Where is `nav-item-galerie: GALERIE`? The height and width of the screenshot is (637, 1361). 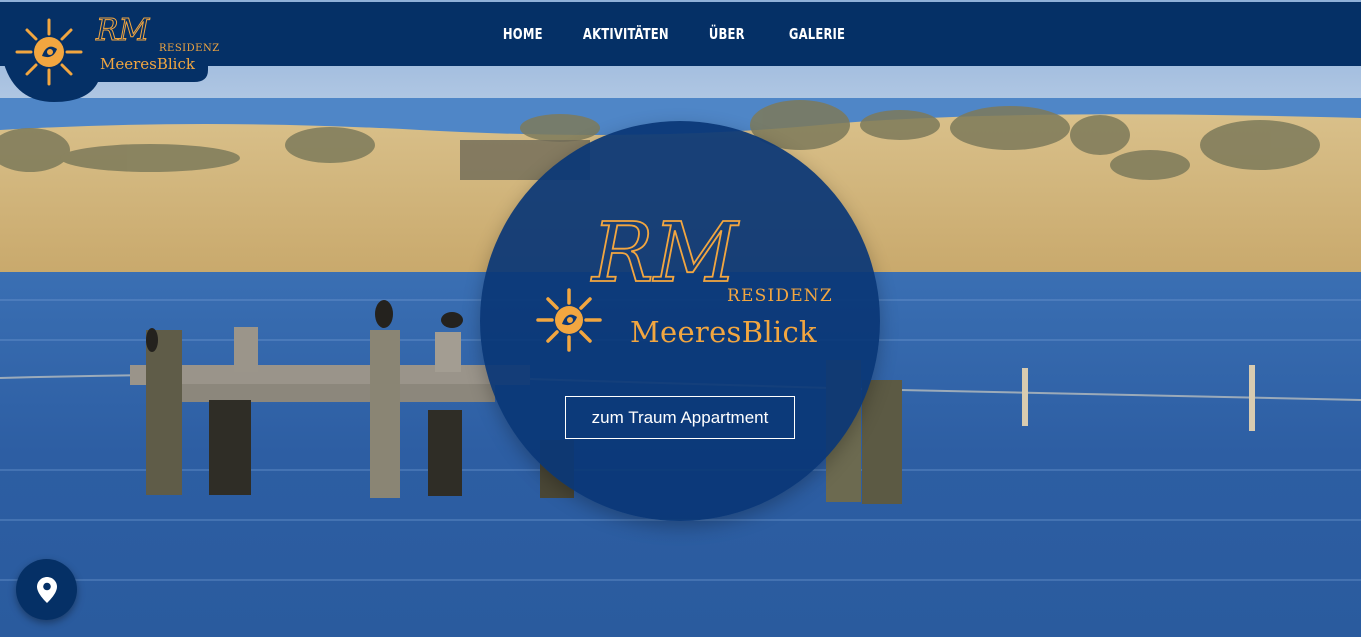
nav-item-galerie: GALERIE is located at coordinates (817, 34).